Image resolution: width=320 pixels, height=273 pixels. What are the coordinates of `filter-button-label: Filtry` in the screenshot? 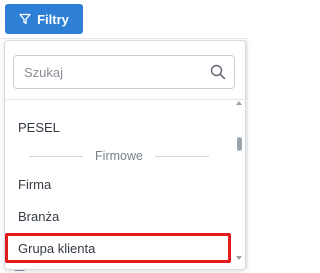 It's located at (53, 19).